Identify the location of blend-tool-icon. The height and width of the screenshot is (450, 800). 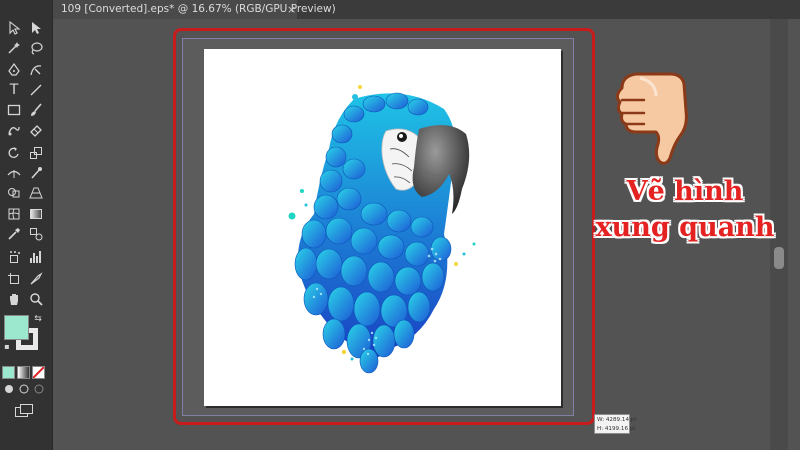
(36, 234).